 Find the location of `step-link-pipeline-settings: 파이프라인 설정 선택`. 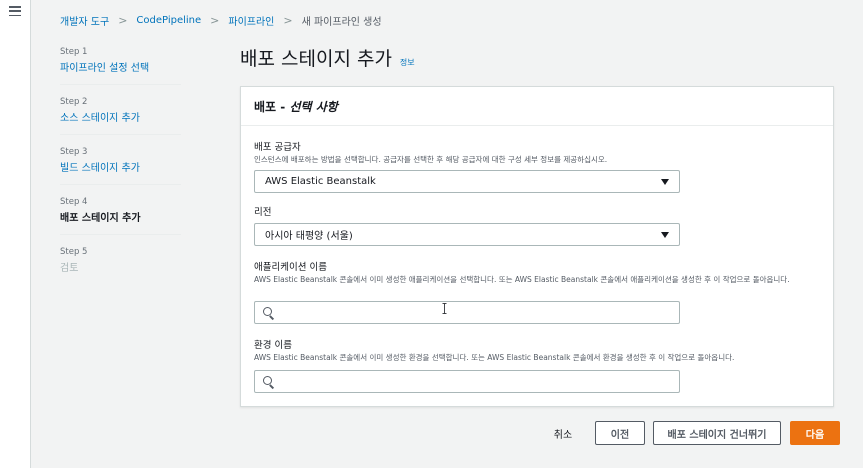

step-link-pipeline-settings: 파이프라인 설정 선택 is located at coordinates (120, 68).